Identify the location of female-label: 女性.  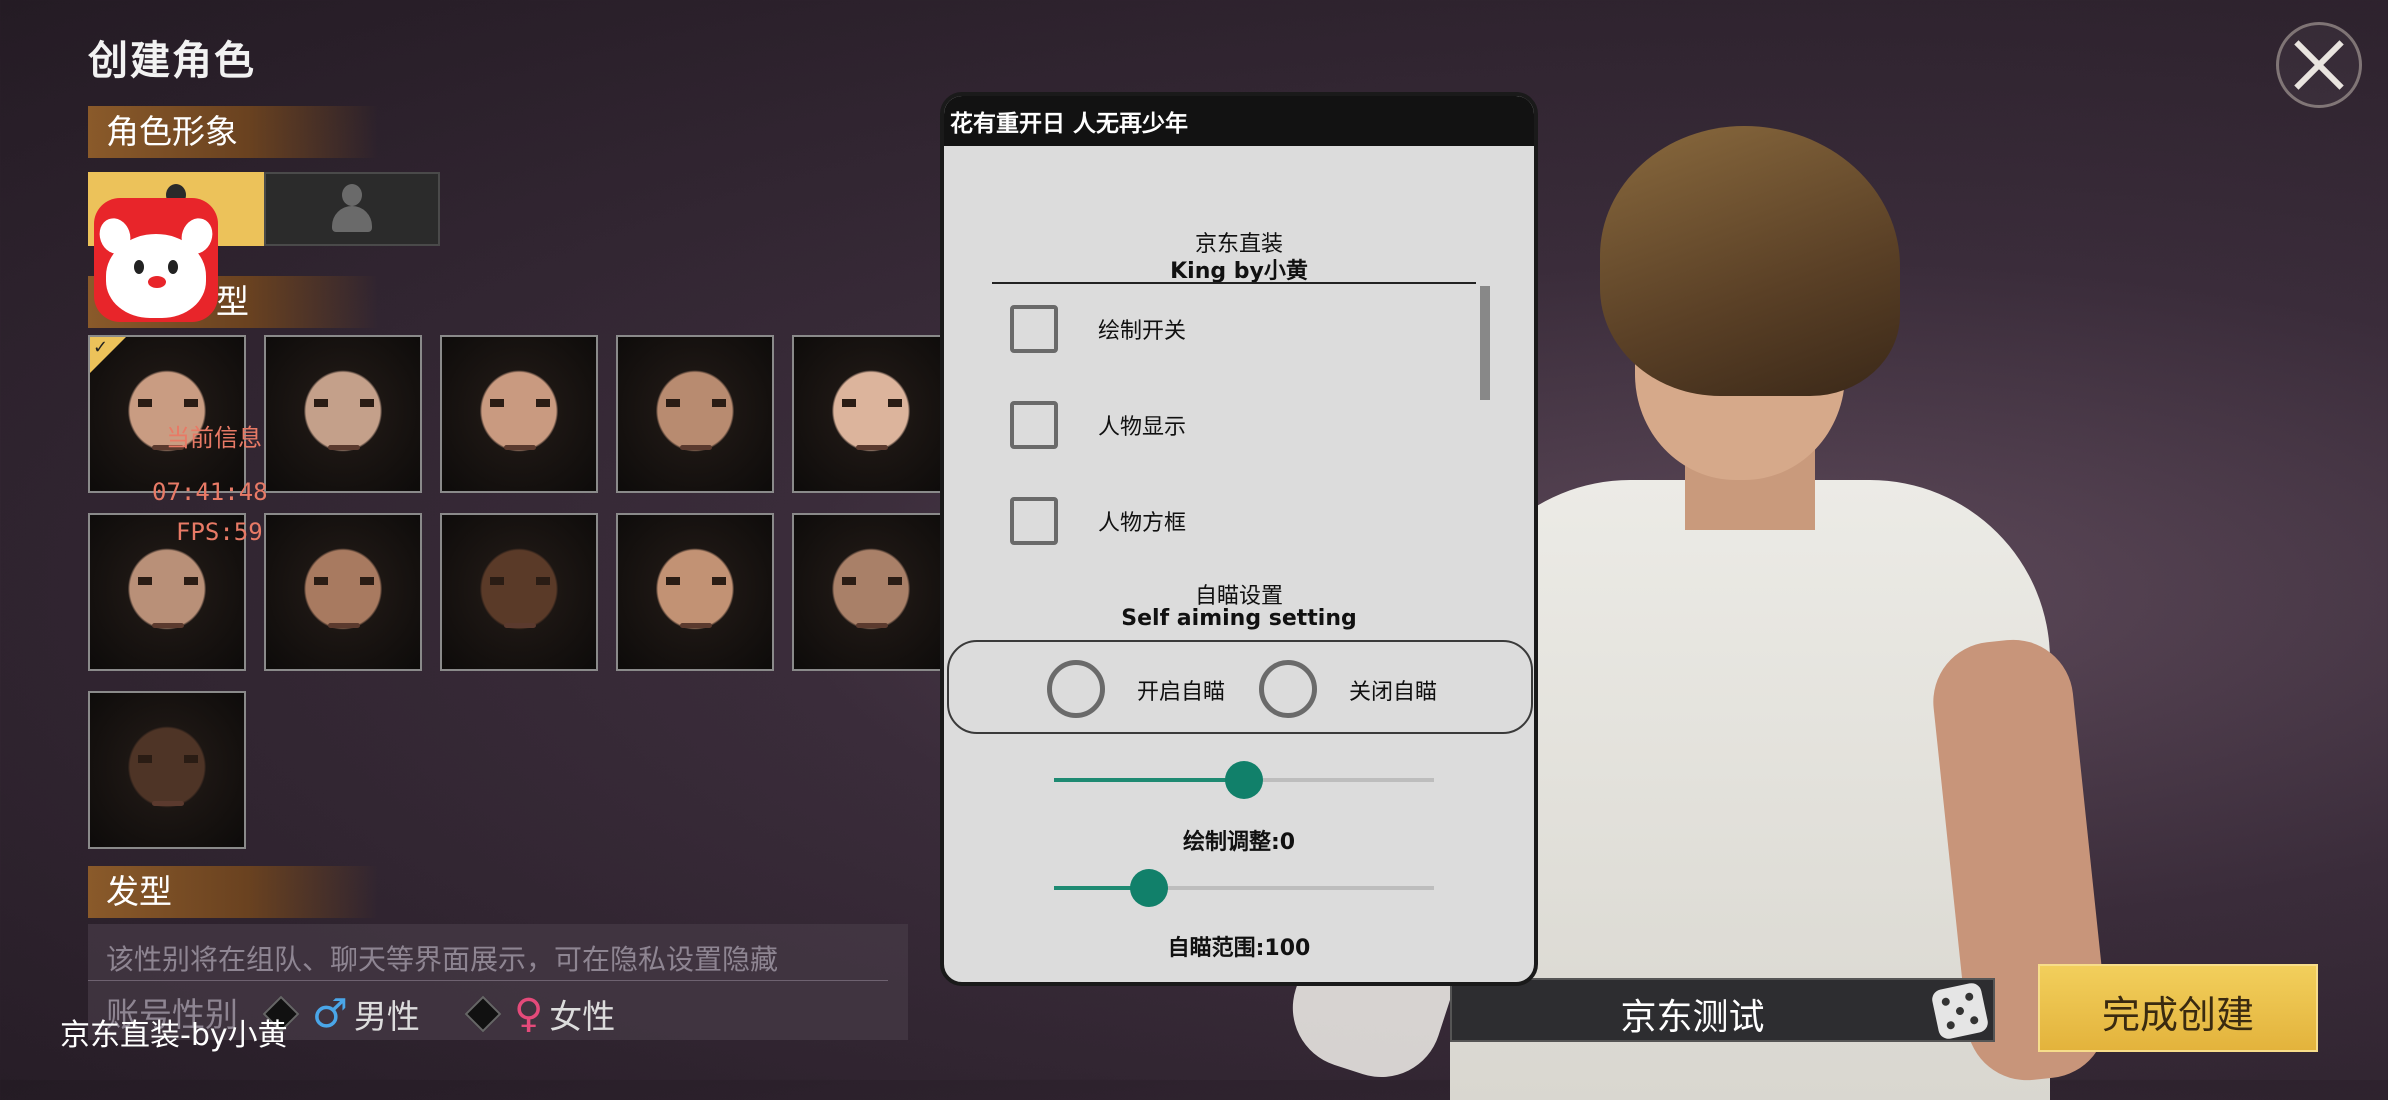
(582, 1016).